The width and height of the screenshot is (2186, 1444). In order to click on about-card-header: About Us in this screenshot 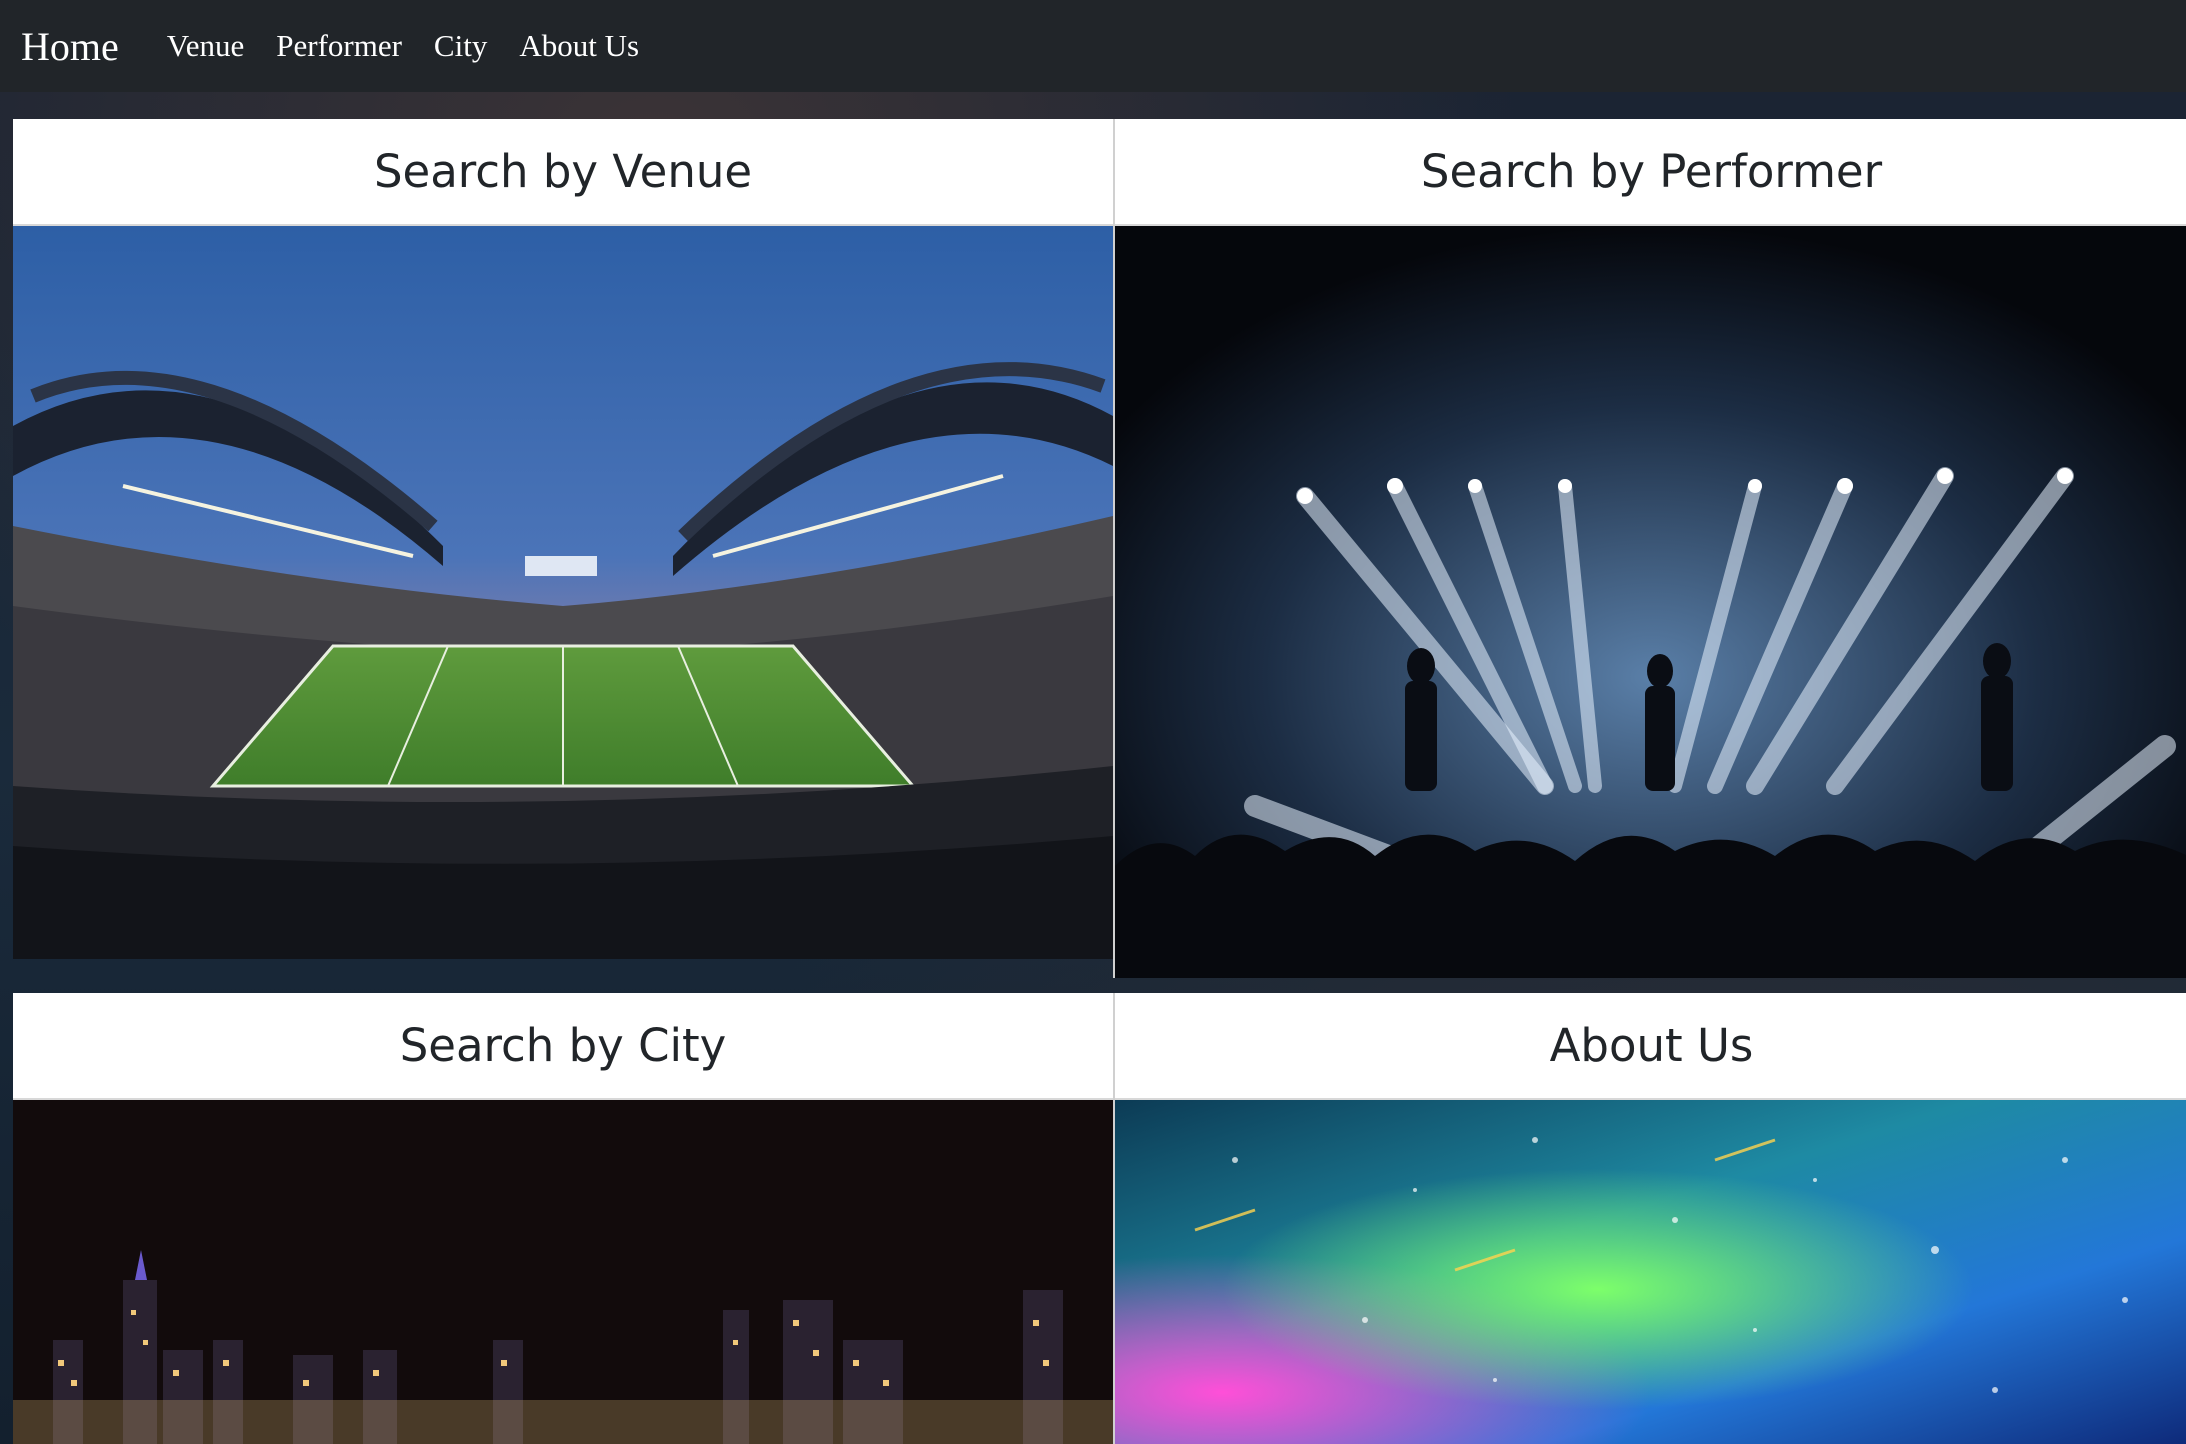, I will do `click(1650, 1046)`.